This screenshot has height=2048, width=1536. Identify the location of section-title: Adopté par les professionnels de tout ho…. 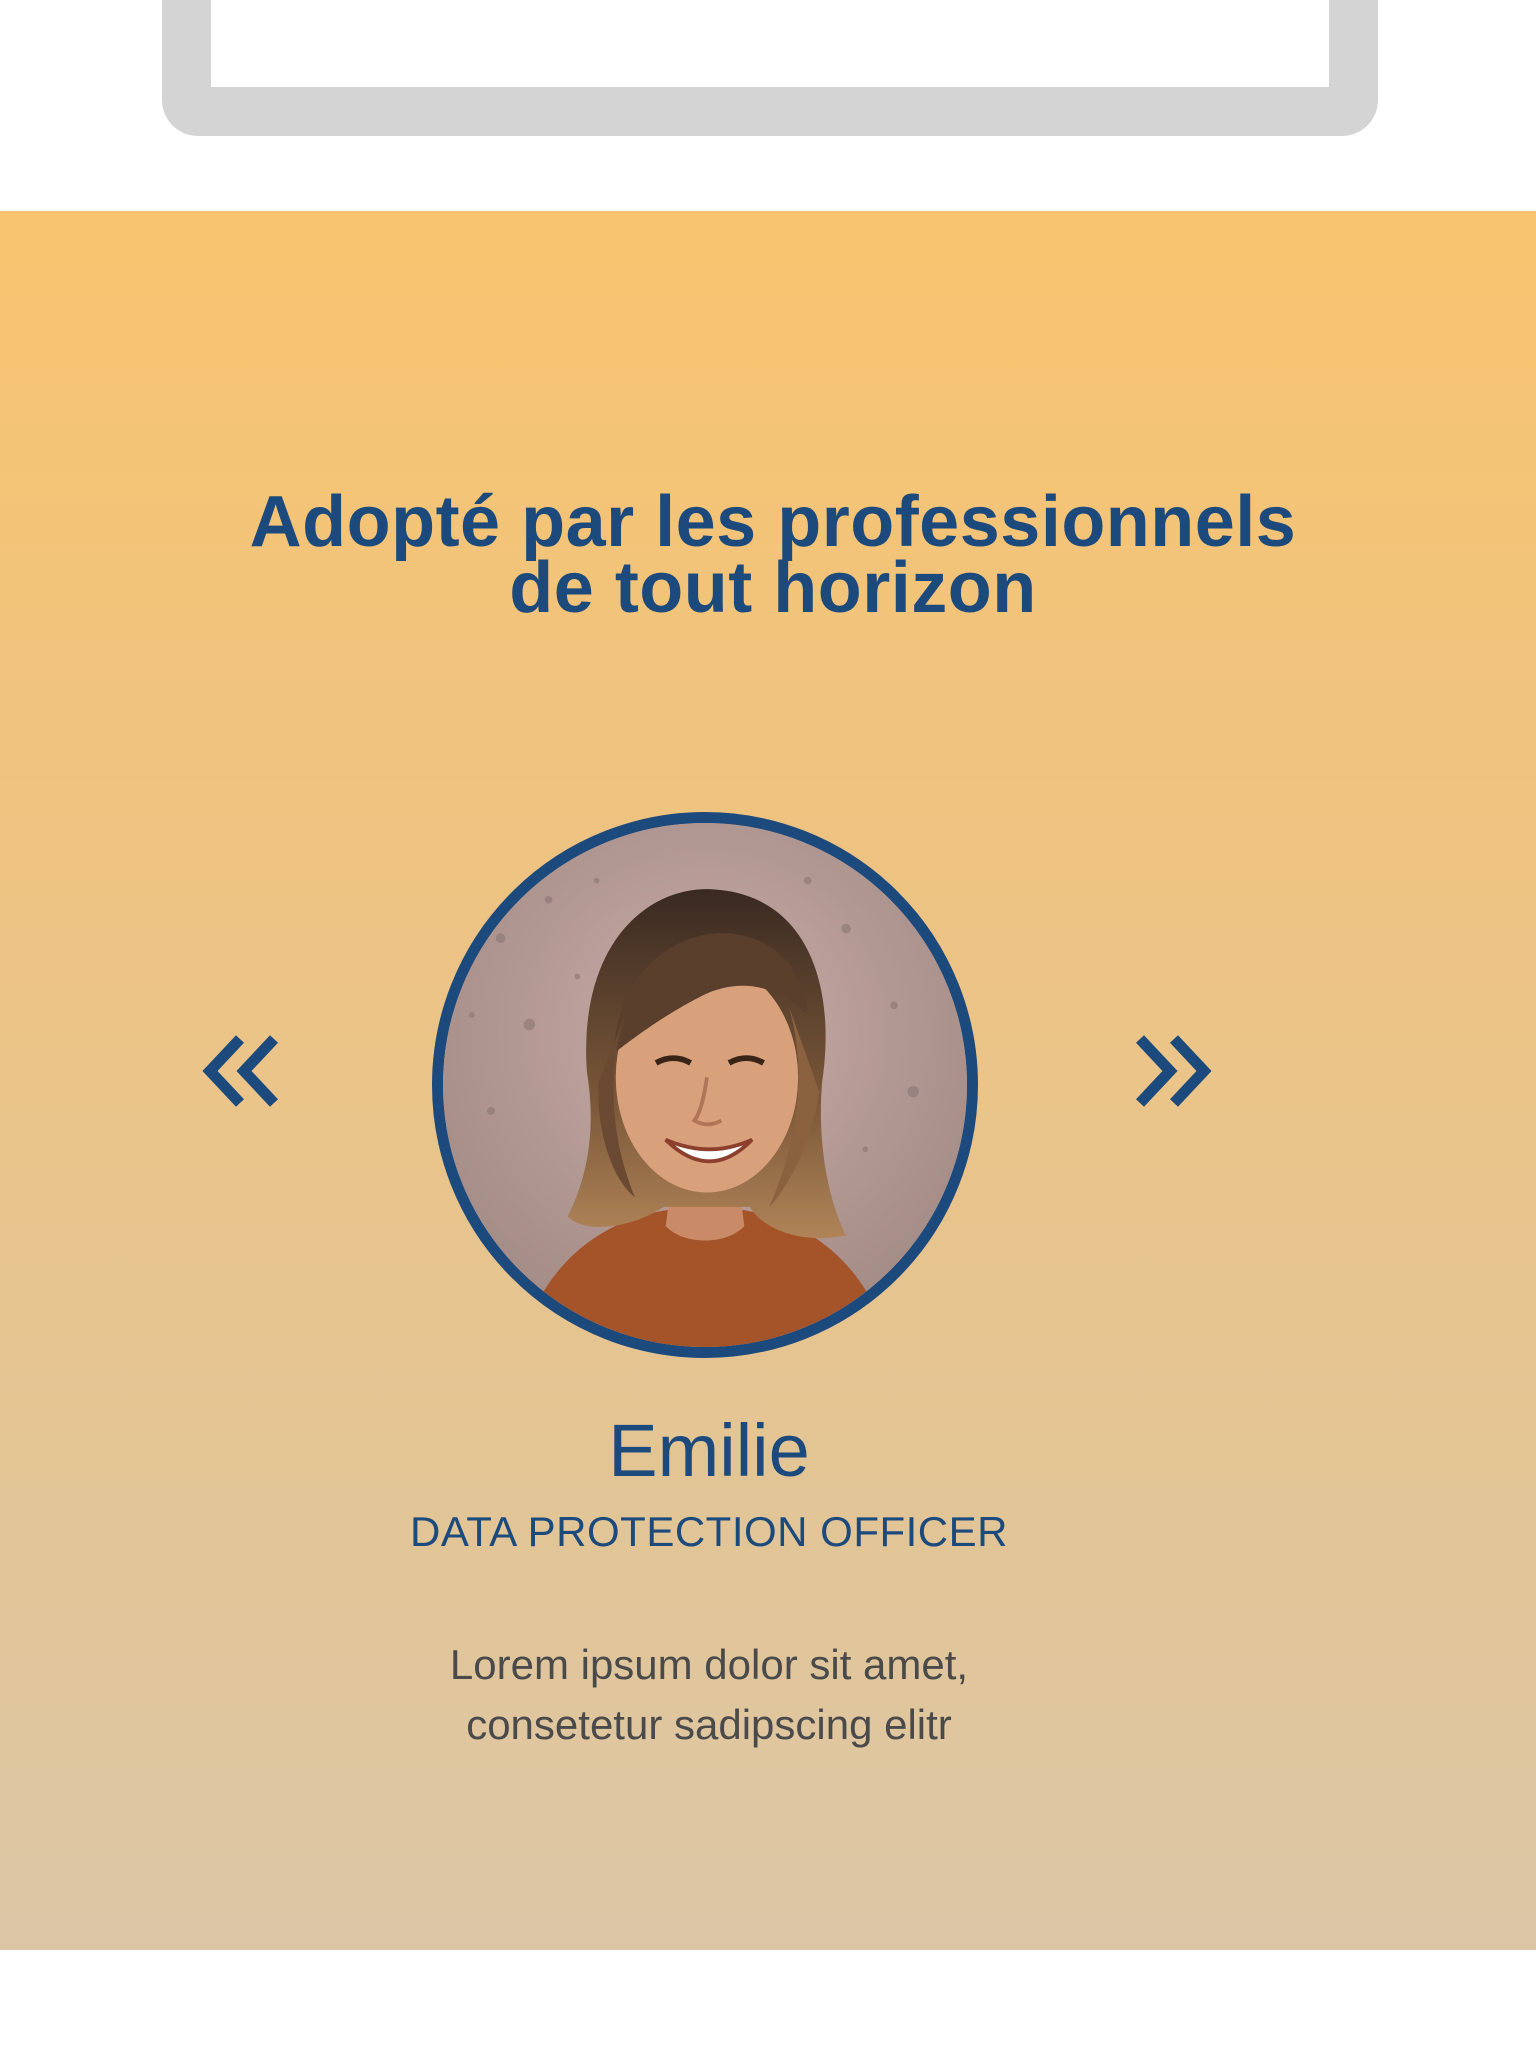
(768, 555).